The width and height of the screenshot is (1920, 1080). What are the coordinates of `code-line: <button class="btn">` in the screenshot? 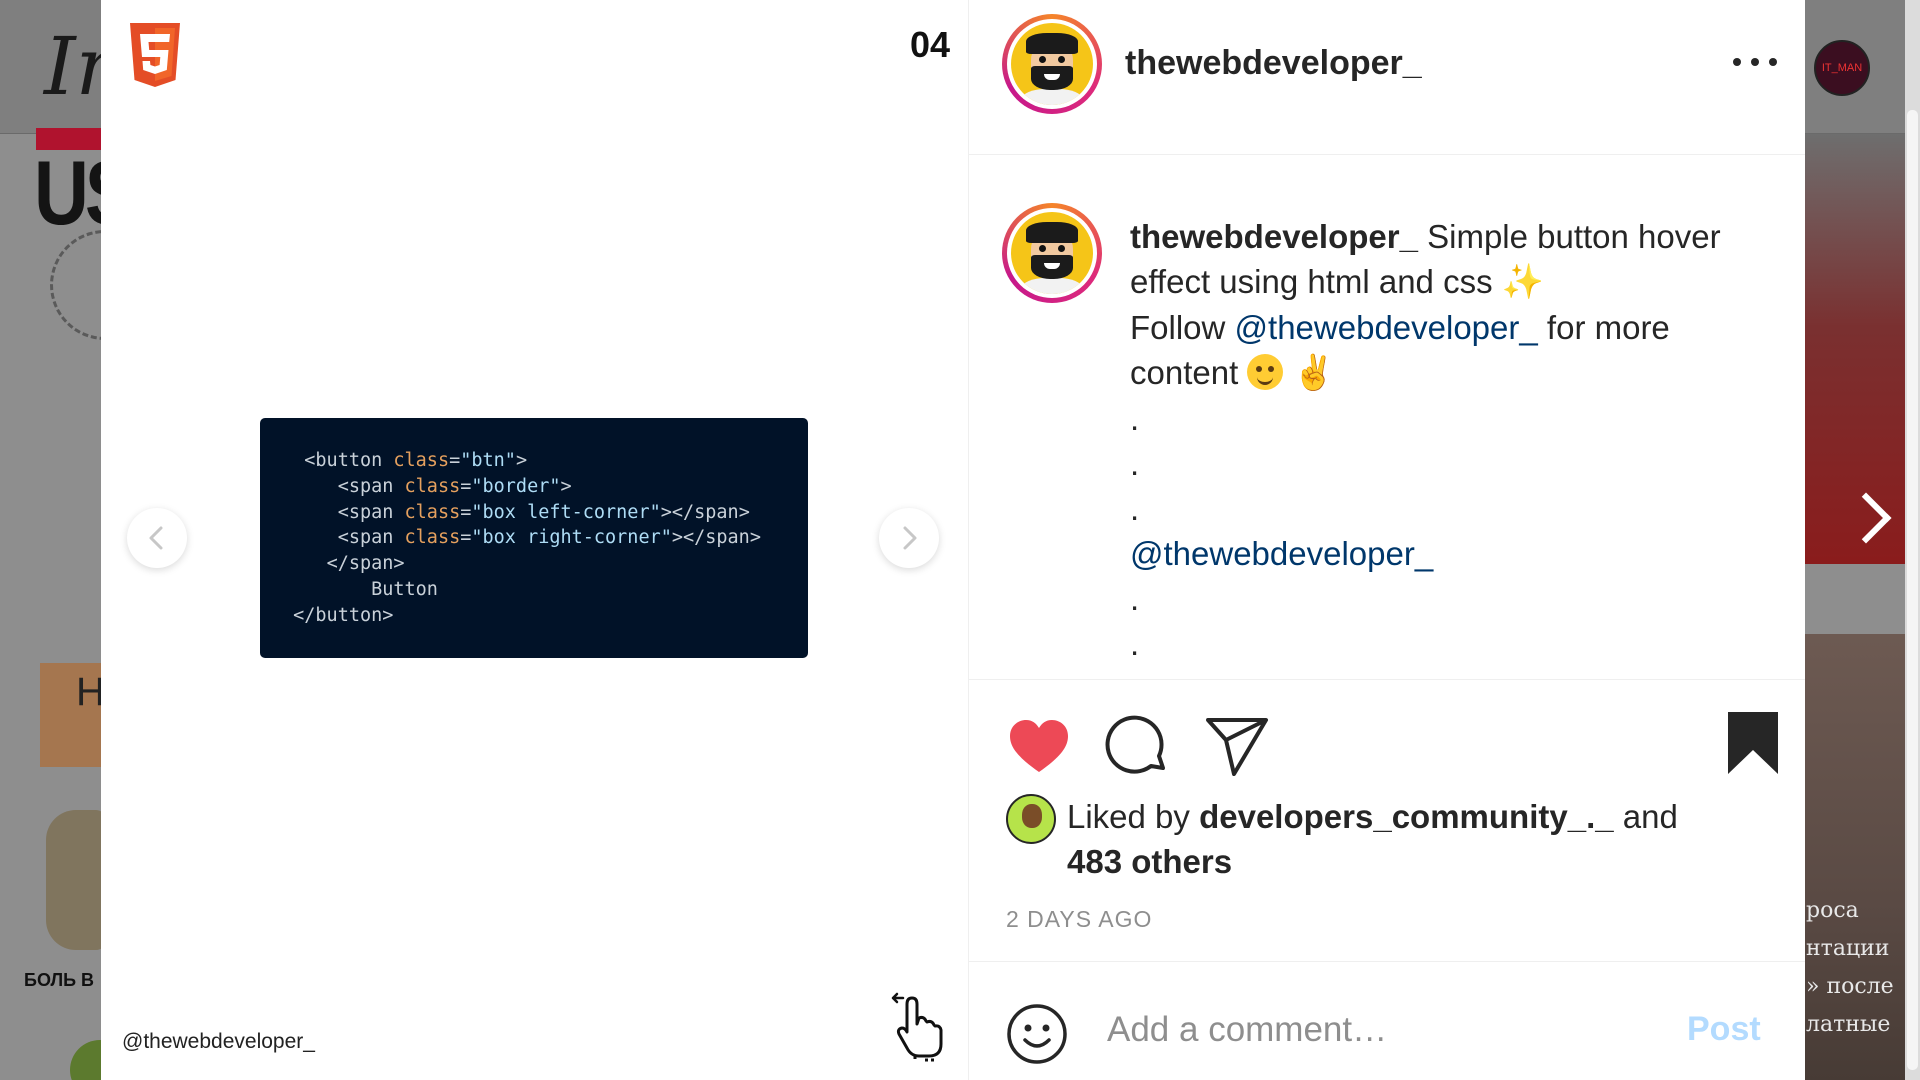 It's located at (416, 460).